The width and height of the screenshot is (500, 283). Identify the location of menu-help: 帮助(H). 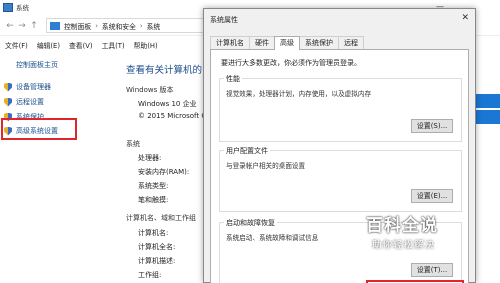
(146, 45).